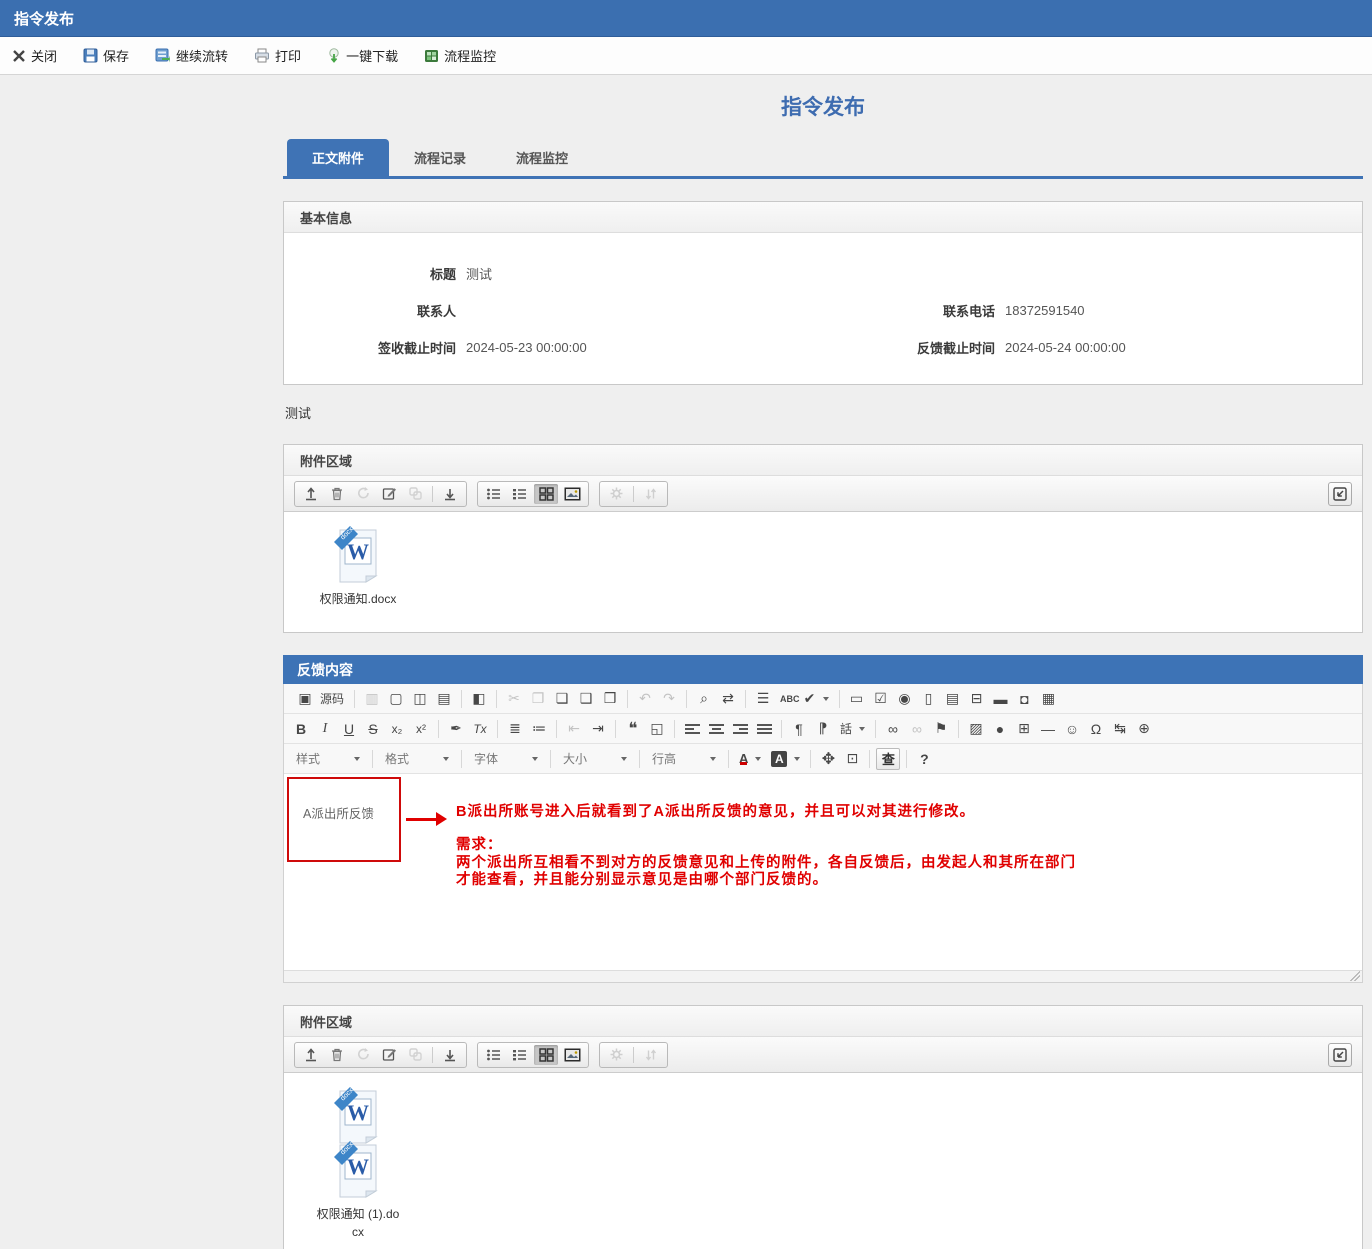 Image resolution: width=1372 pixels, height=1249 pixels. Describe the element at coordinates (1001, 699) in the screenshot. I see `button-field-icon: ▬` at that location.